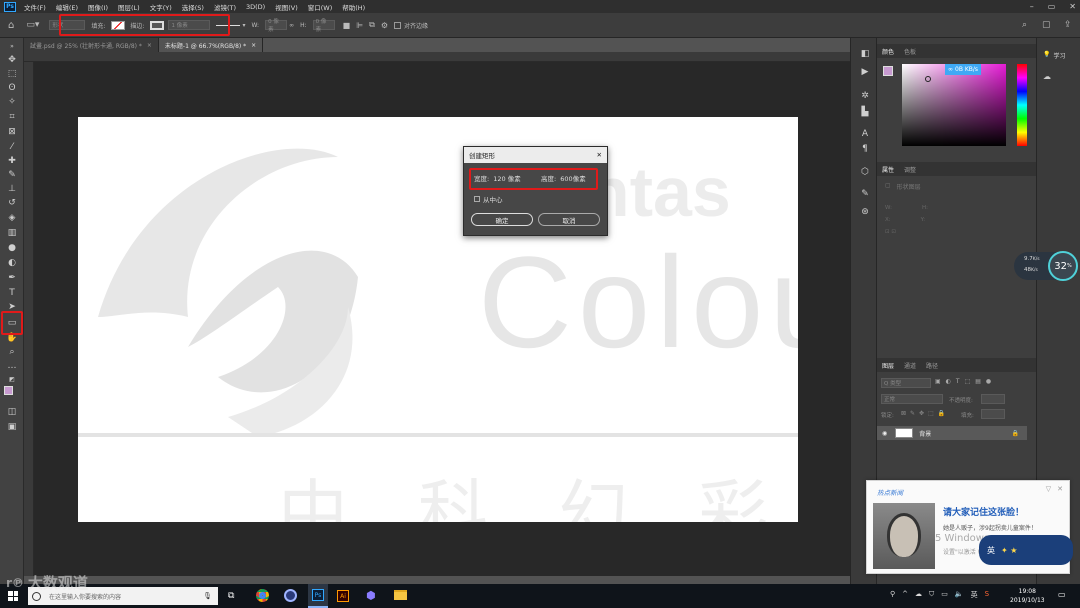 The width and height of the screenshot is (1080, 608). What do you see at coordinates (888, 365) in the screenshot?
I see `tab-layers: 图层` at bounding box center [888, 365].